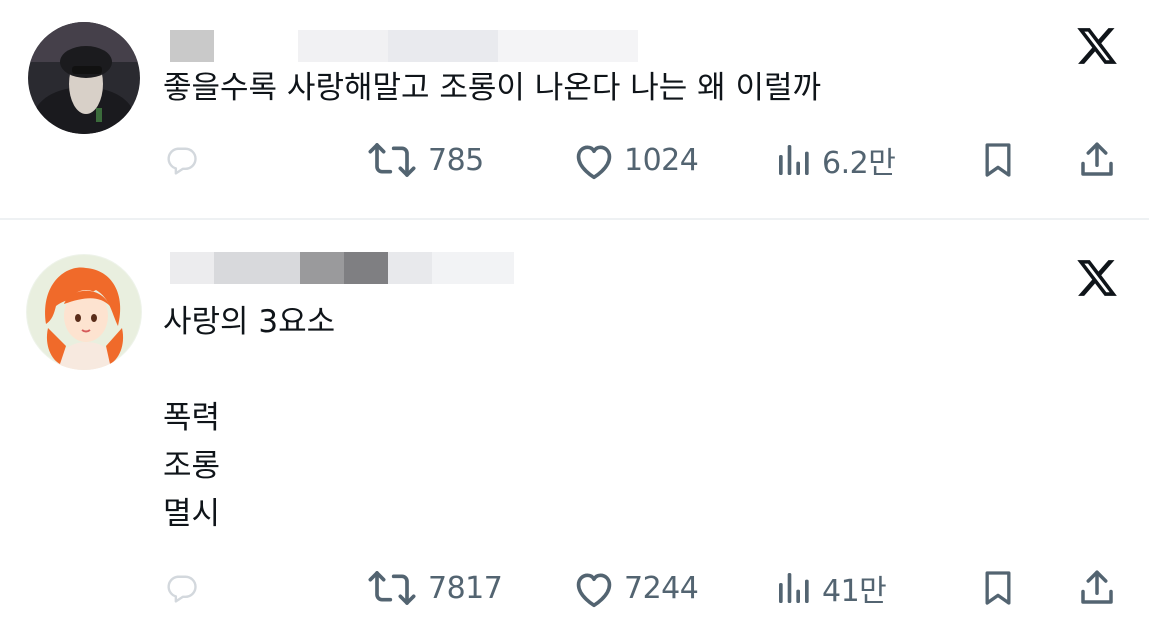 This screenshot has height=632, width=1149. I want to click on repost-button: 7817, so click(433, 588).